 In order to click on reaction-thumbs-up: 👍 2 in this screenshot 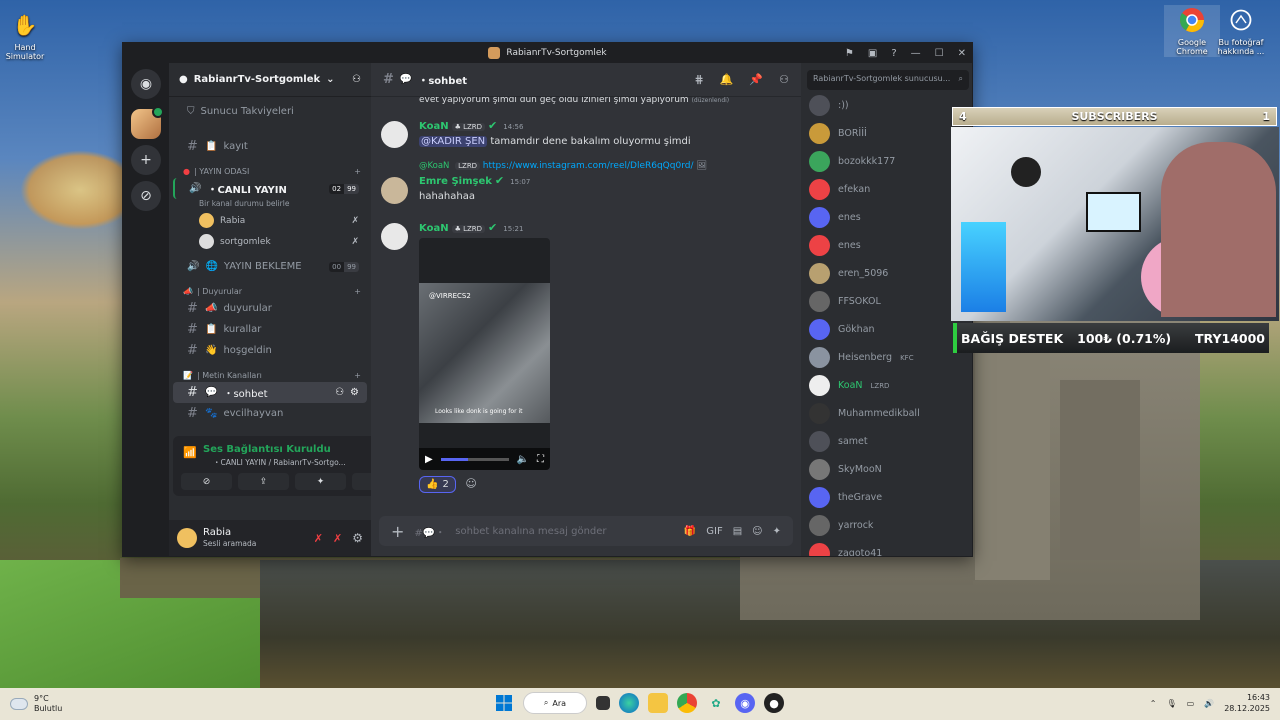, I will do `click(437, 484)`.